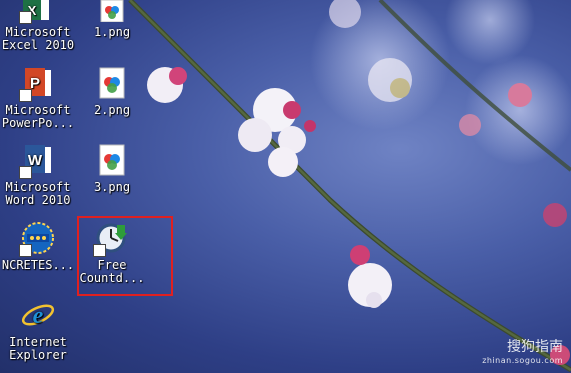 The width and height of the screenshot is (571, 373). Describe the element at coordinates (37, 239) in the screenshot. I see `ncretes-icon` at that location.